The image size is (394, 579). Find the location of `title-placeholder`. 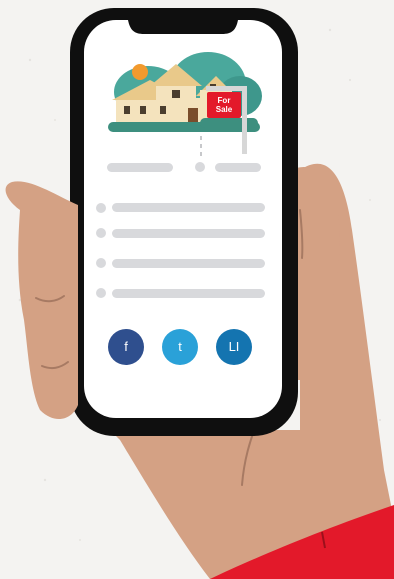

title-placeholder is located at coordinates (140, 167).